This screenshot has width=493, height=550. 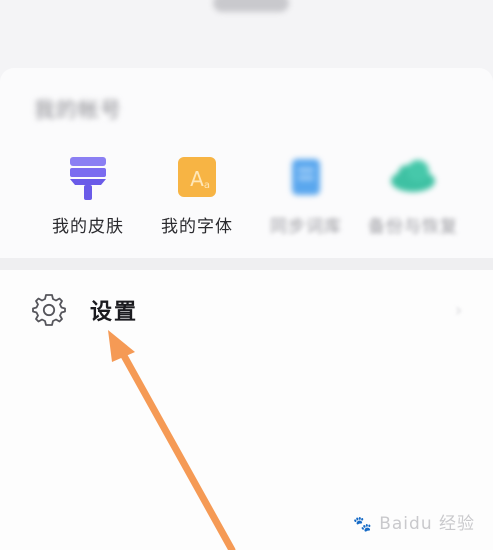 What do you see at coordinates (413, 178) in the screenshot?
I see `cloud-icon` at bounding box center [413, 178].